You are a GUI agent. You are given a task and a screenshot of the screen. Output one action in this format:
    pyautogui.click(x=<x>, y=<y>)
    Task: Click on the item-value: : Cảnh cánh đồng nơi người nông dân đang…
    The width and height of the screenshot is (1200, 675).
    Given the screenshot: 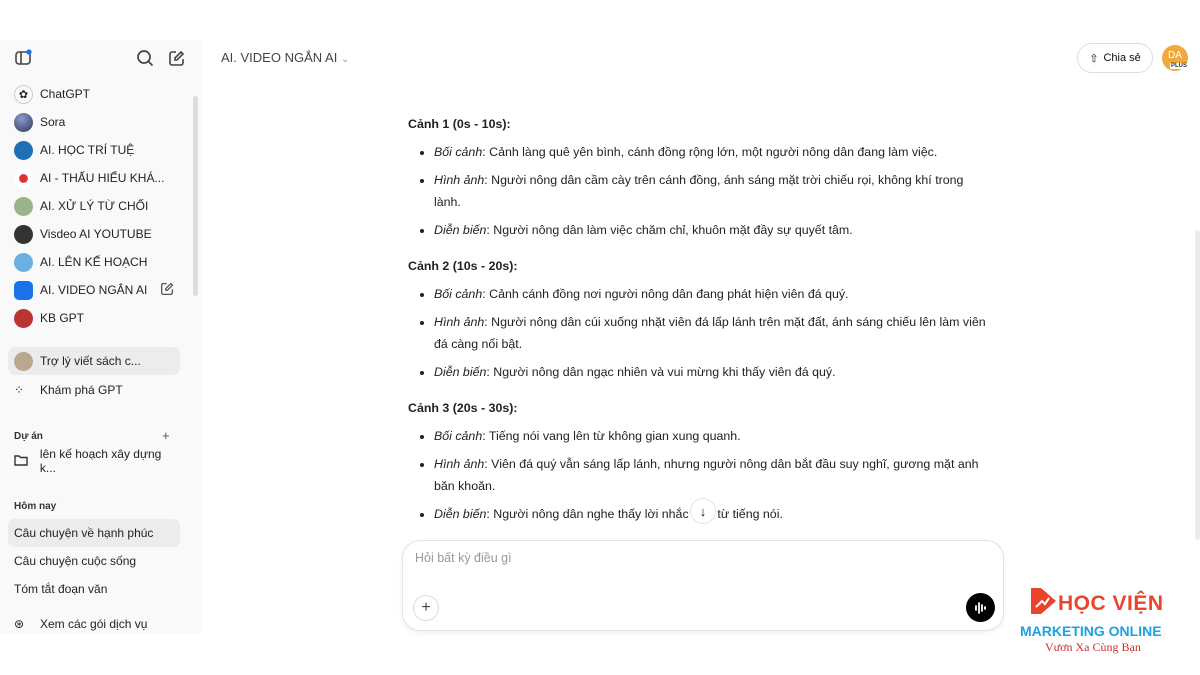 What is the action you would take?
    pyautogui.click(x=665, y=294)
    